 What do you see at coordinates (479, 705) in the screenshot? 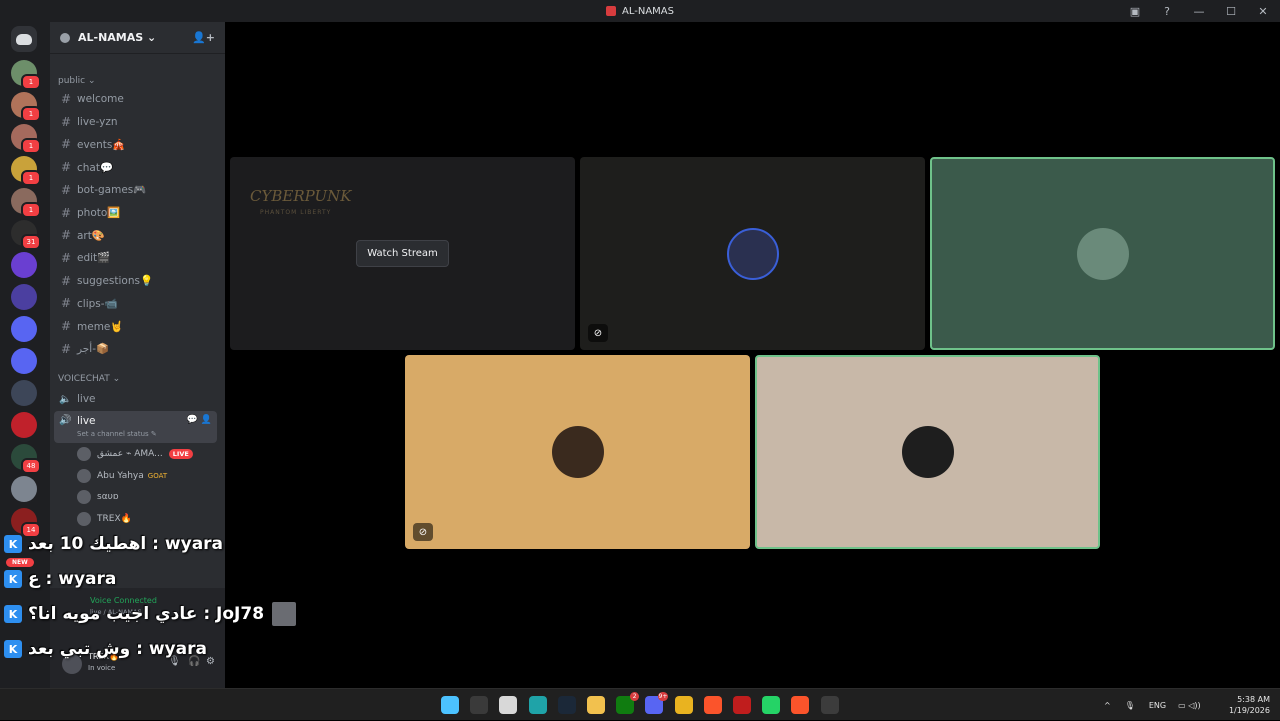
I see `search-button` at bounding box center [479, 705].